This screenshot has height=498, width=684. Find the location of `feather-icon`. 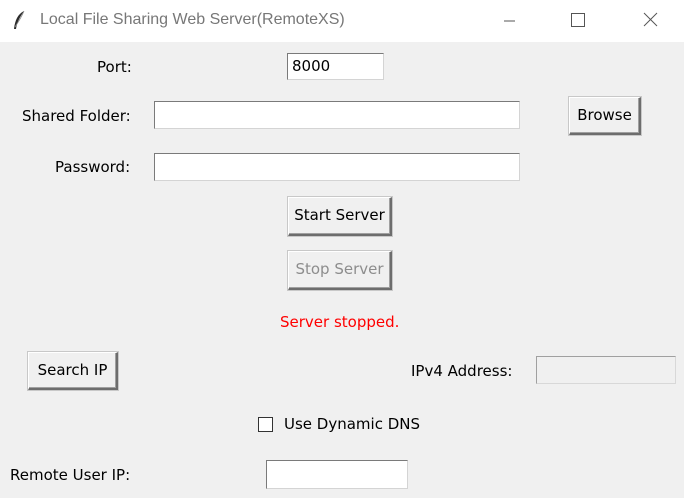

feather-icon is located at coordinates (19, 19).